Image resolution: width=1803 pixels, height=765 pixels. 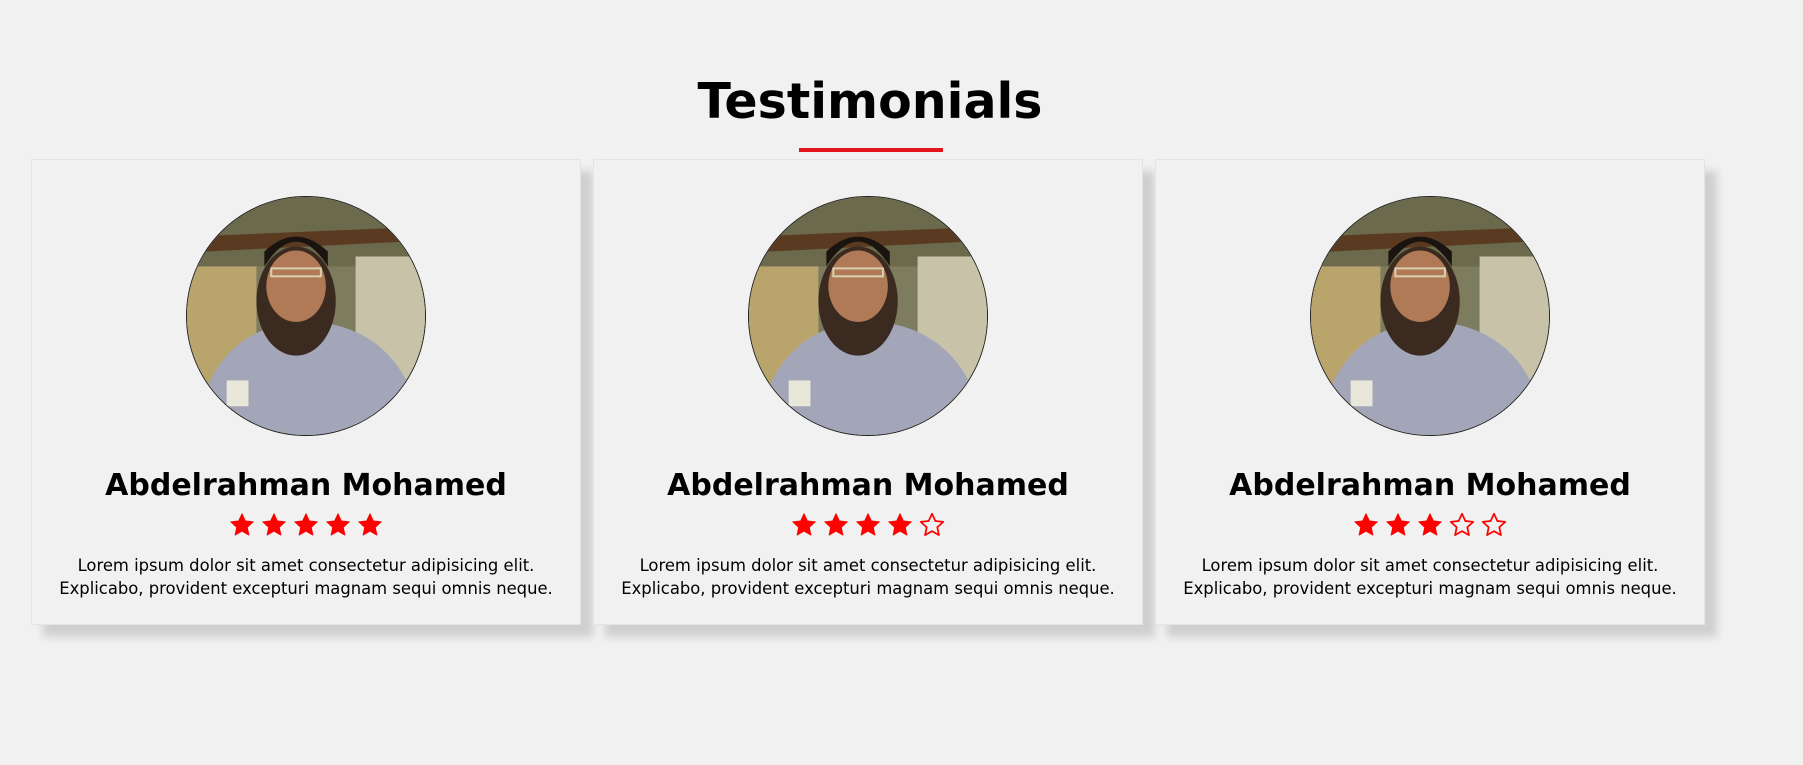 What do you see at coordinates (870, 101) in the screenshot?
I see `section-title: Testimonials` at bounding box center [870, 101].